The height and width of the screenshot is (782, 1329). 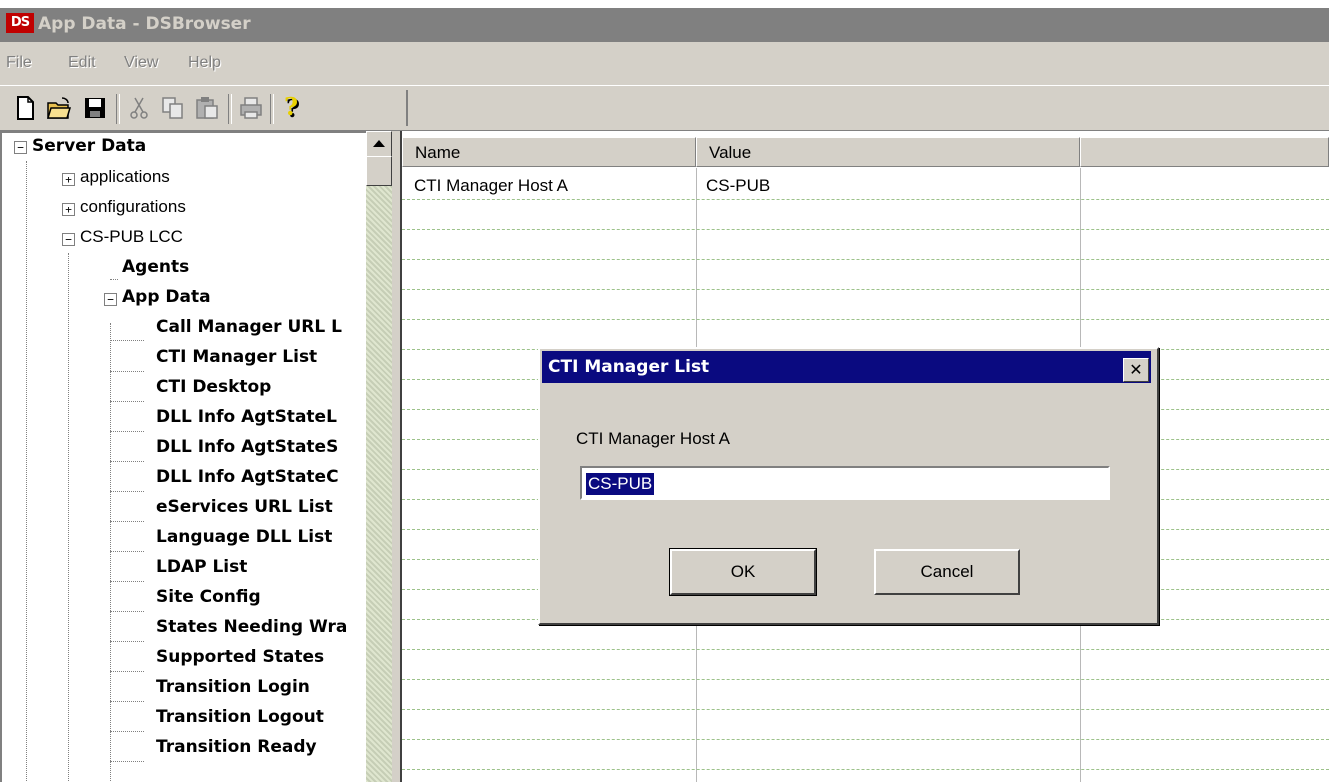 What do you see at coordinates (59, 108) in the screenshot?
I see `open-icon` at bounding box center [59, 108].